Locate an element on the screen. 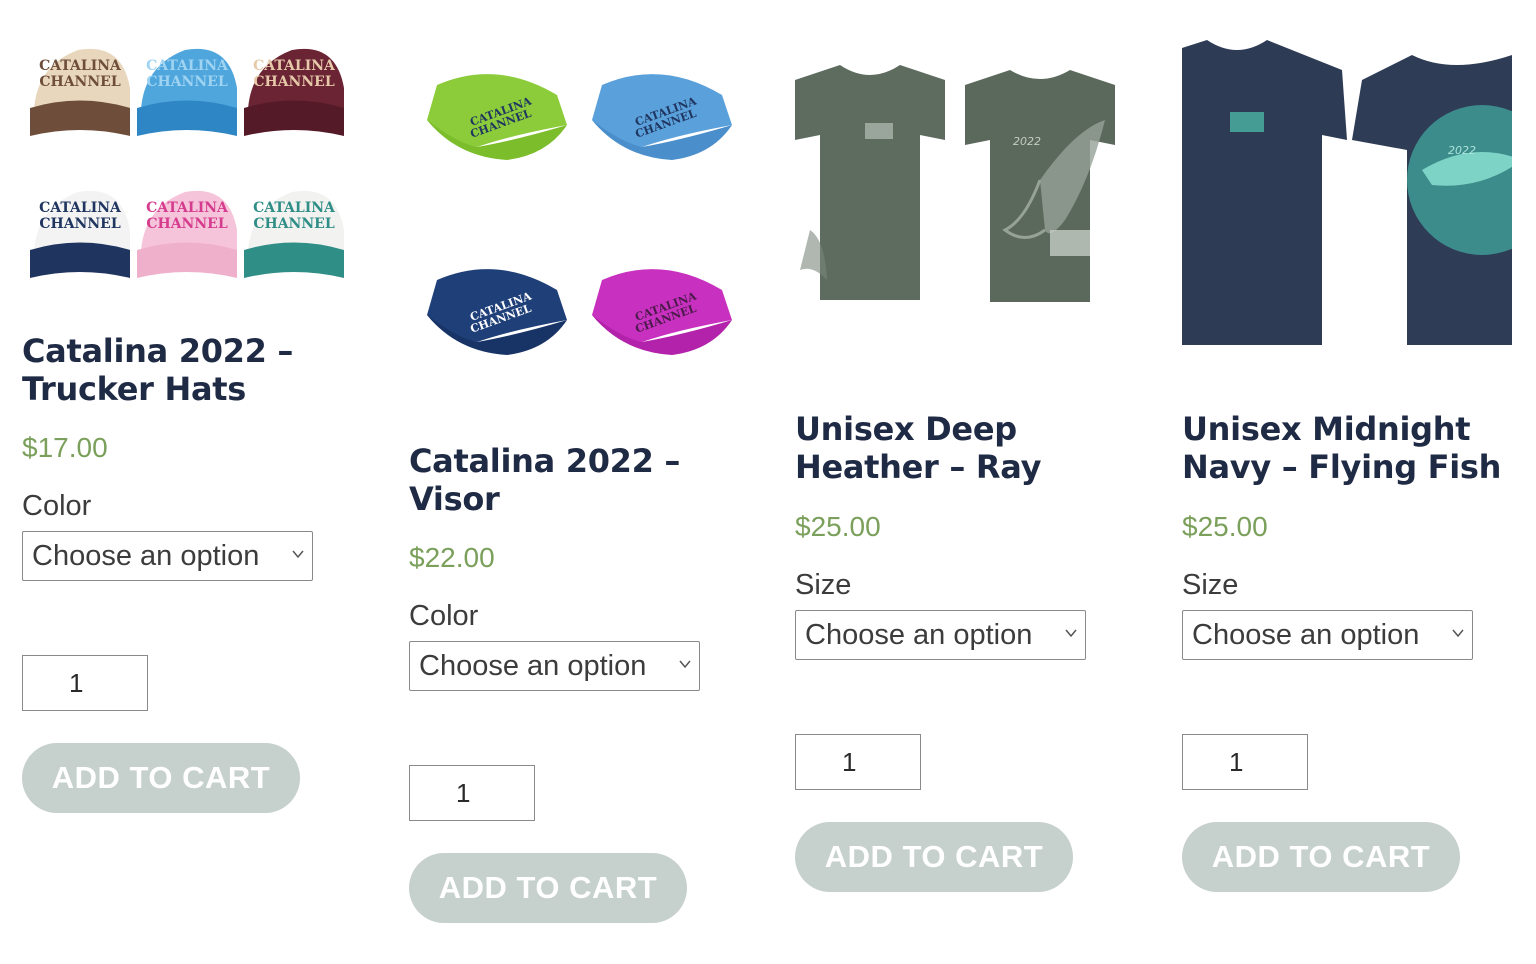 The height and width of the screenshot is (964, 1536). product-title: Unisex Midnight Navy – Flying Fish is located at coordinates (1347, 448).